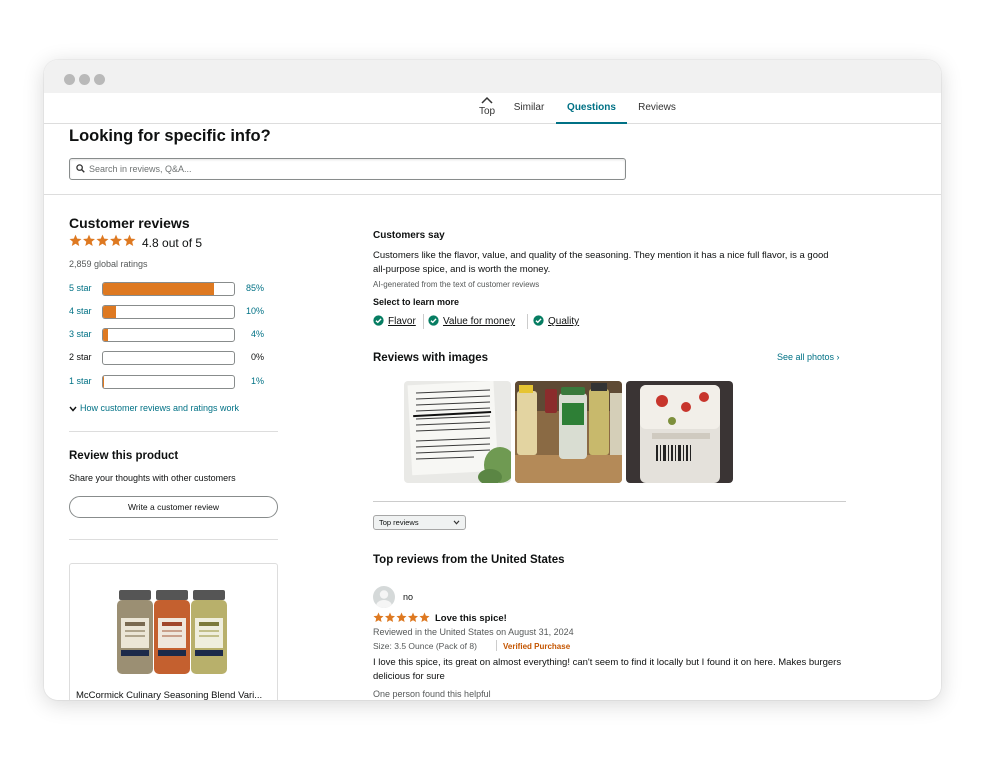 This screenshot has height=762, width=985. I want to click on aspect-chip-flavor: Flavor, so click(394, 322).